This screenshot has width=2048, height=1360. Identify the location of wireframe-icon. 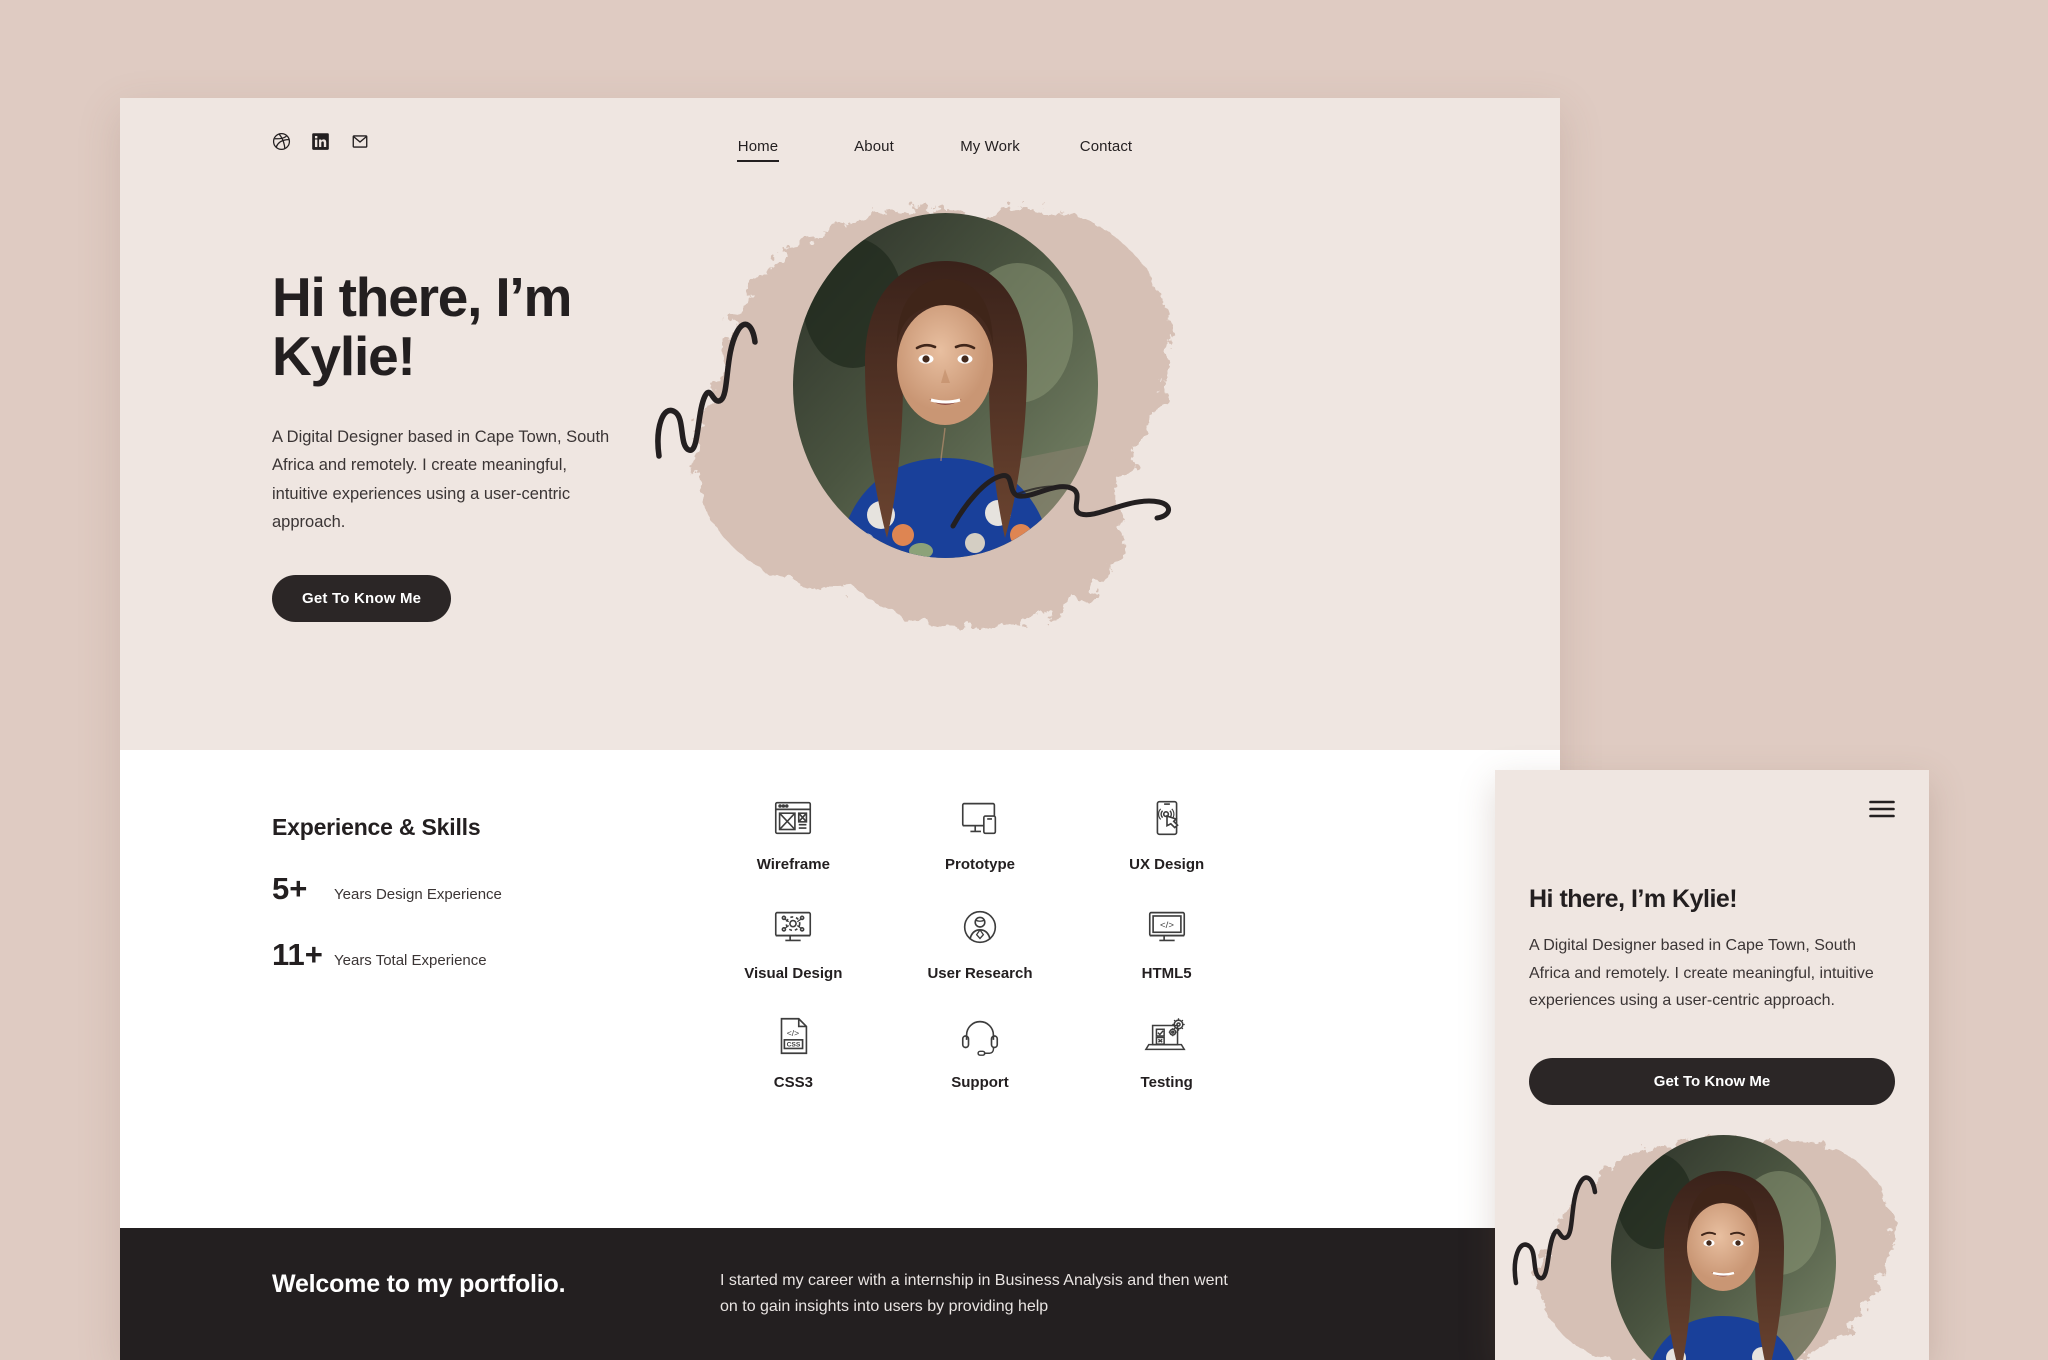
(793, 818).